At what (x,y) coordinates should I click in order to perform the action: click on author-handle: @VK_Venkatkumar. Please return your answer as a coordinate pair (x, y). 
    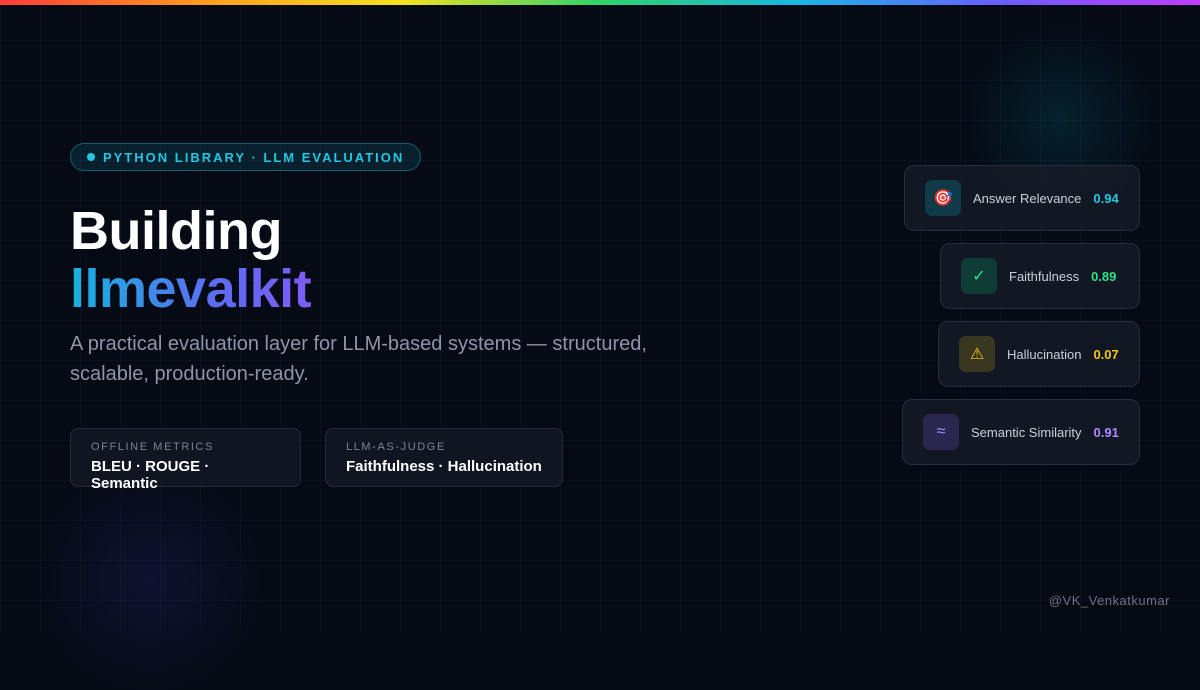
    Looking at the image, I should click on (1109, 600).